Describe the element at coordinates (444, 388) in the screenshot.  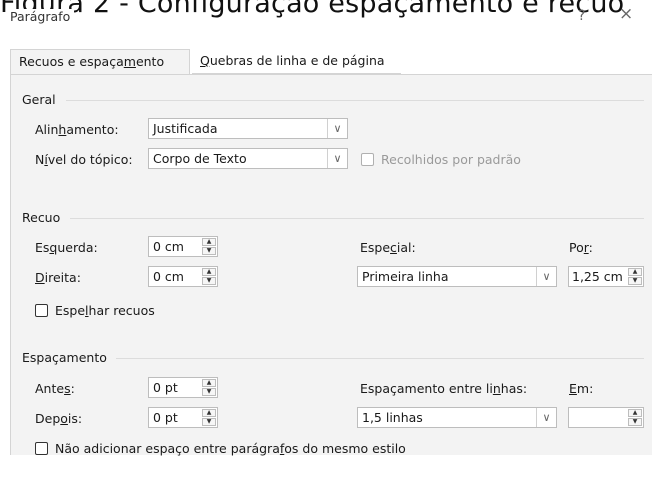
I see `entre-linhas-label: Espaçamento entre linhas:` at that location.